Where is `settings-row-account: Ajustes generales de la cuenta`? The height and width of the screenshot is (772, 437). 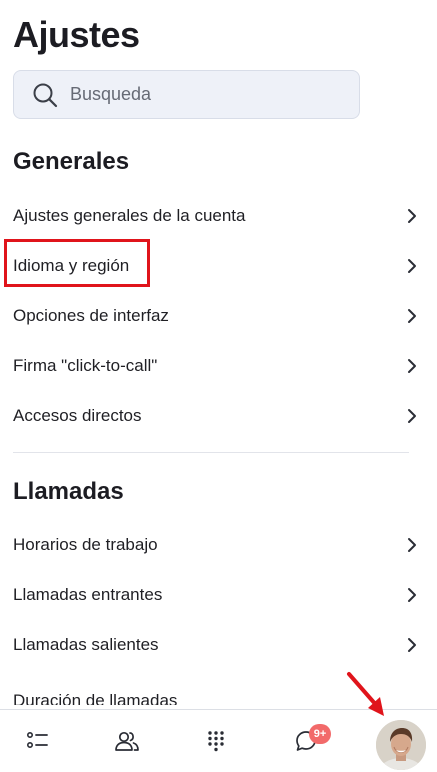 settings-row-account: Ajustes generales de la cuenta is located at coordinates (215, 216).